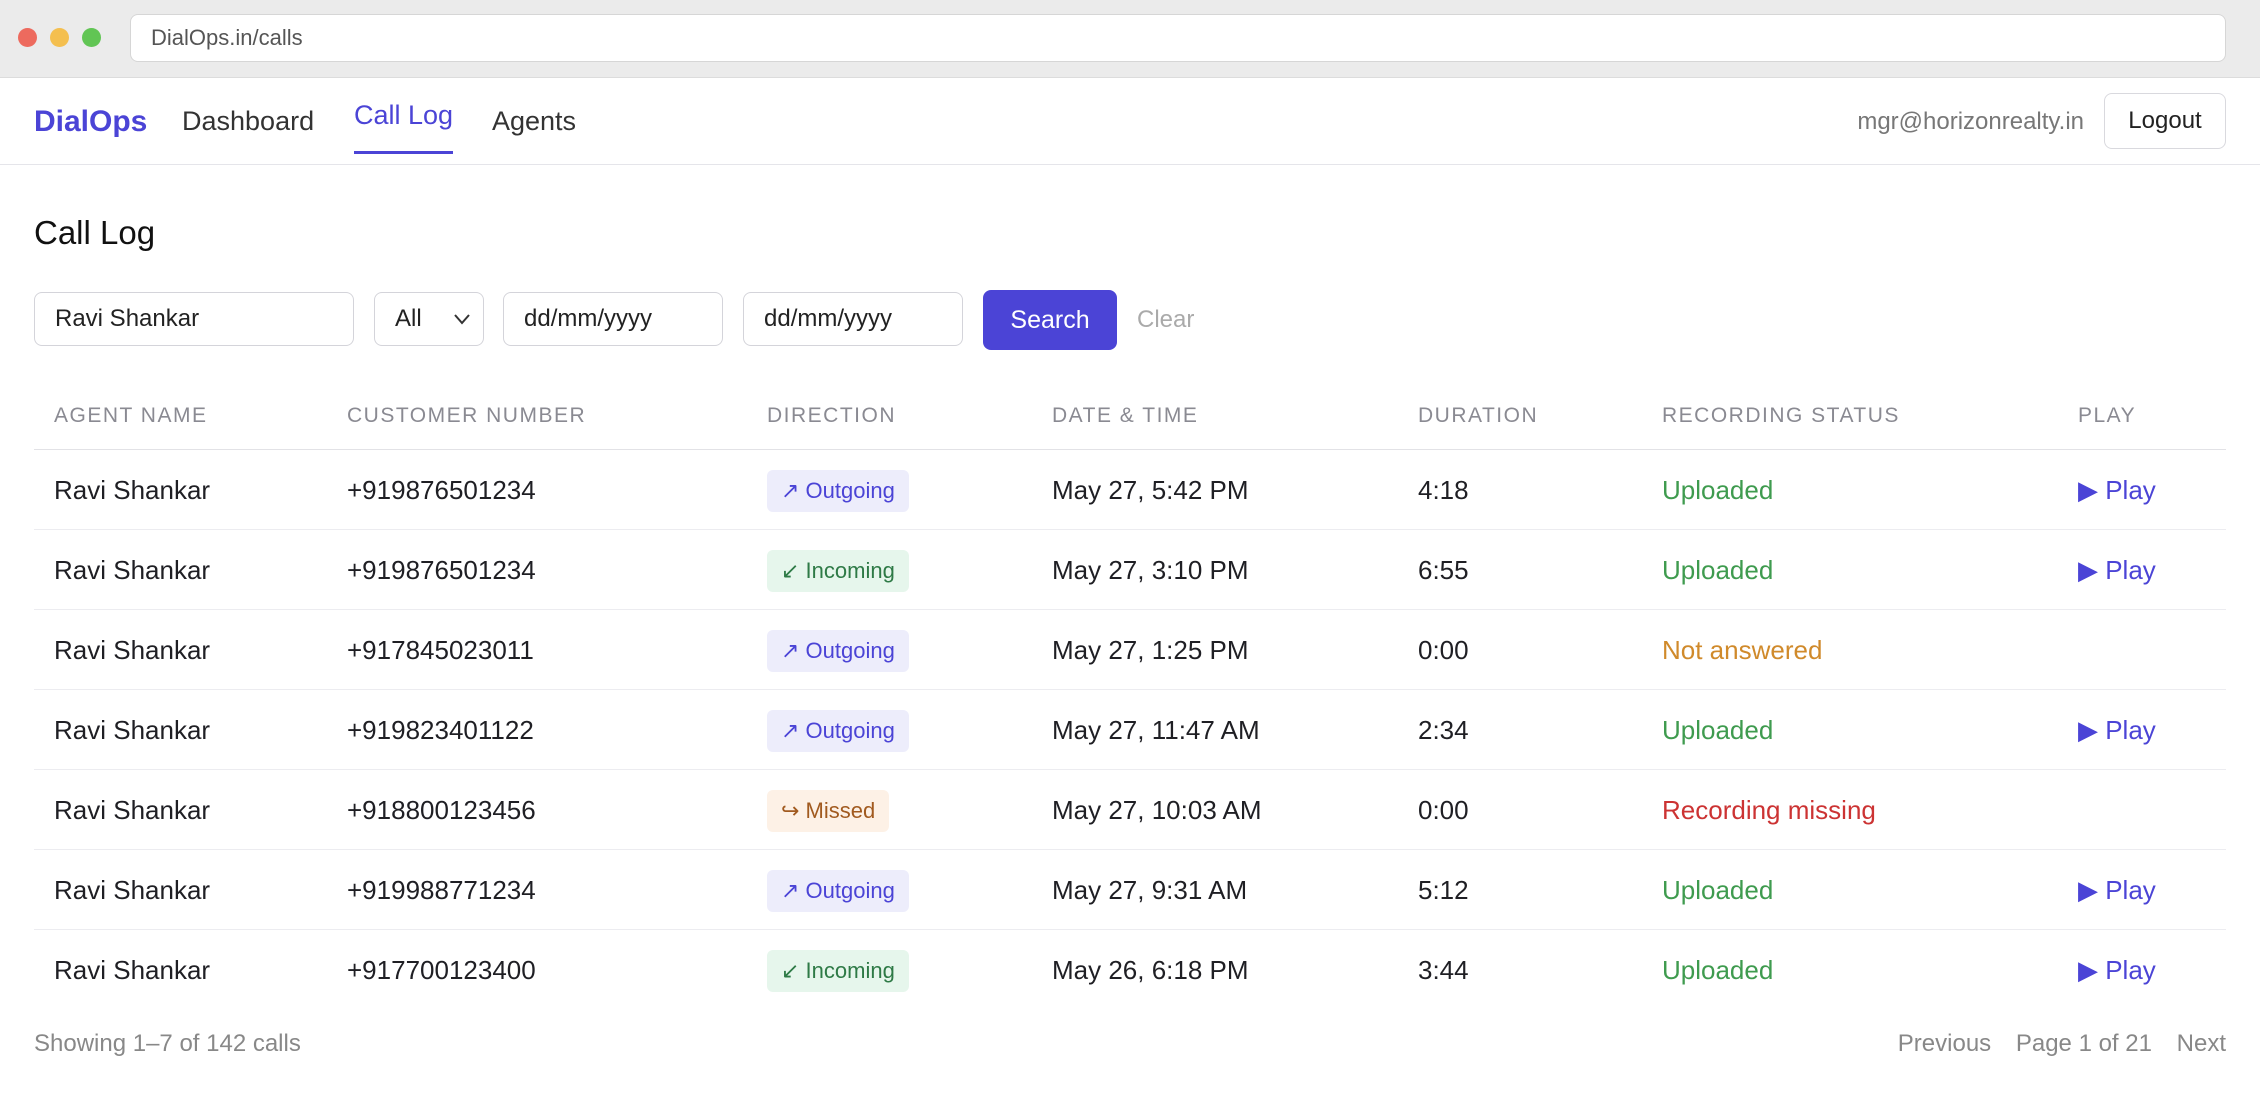  Describe the element at coordinates (1478, 416) in the screenshot. I see `header-duration: DURATION` at that location.